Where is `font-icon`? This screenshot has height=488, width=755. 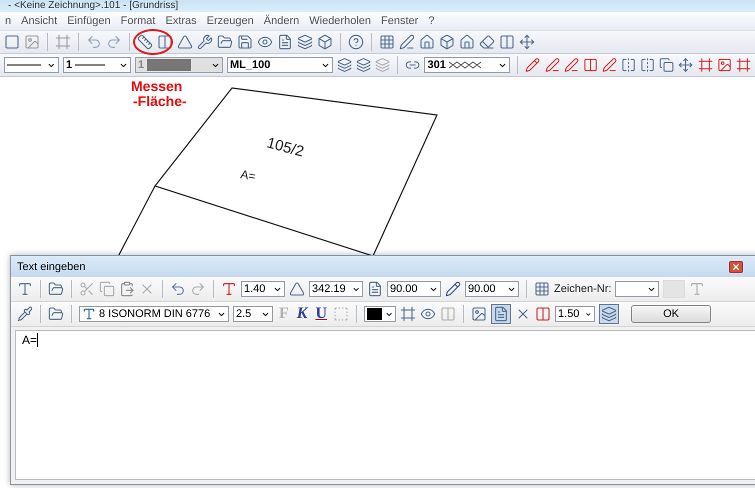 font-icon is located at coordinates (89, 314).